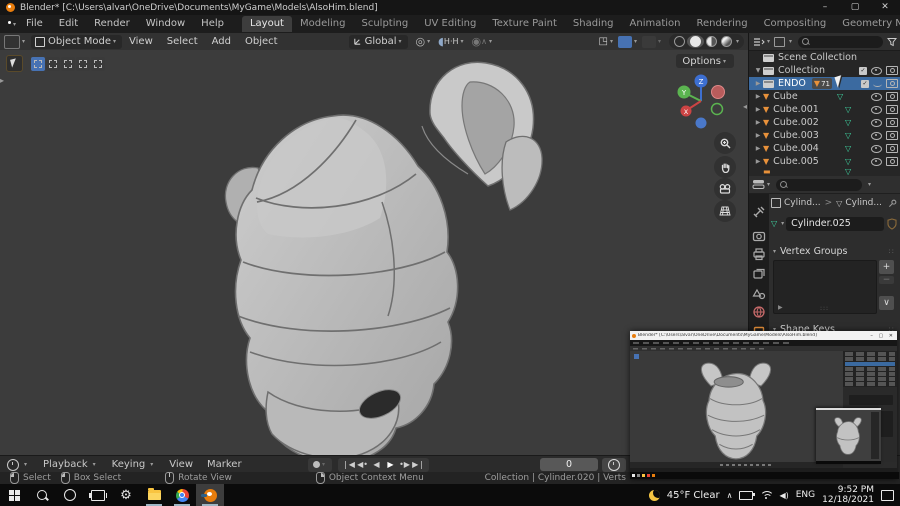 The height and width of the screenshot is (506, 900). I want to click on chrome-button, so click(182, 495).